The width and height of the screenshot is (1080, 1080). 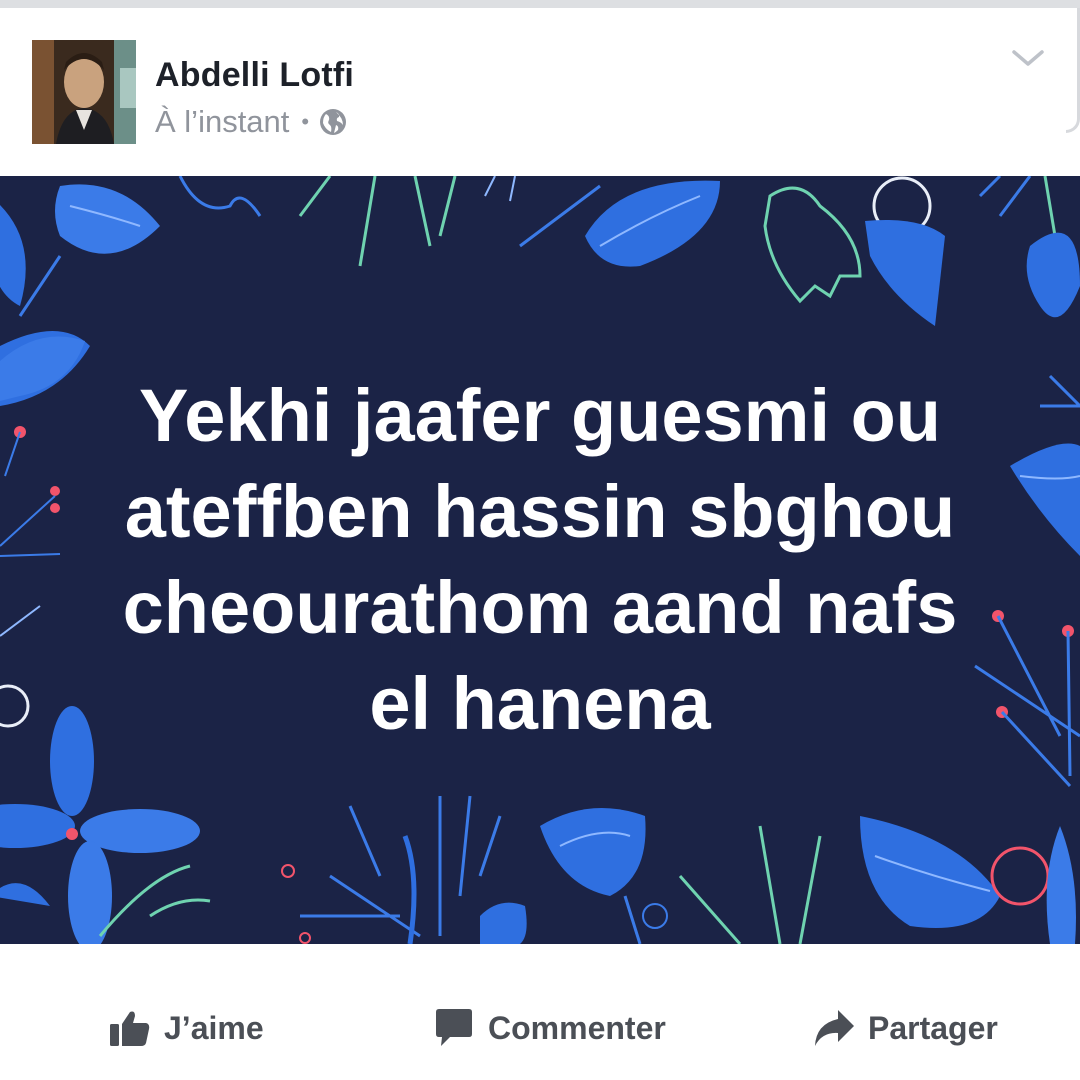 What do you see at coordinates (84, 92) in the screenshot?
I see `avatar` at bounding box center [84, 92].